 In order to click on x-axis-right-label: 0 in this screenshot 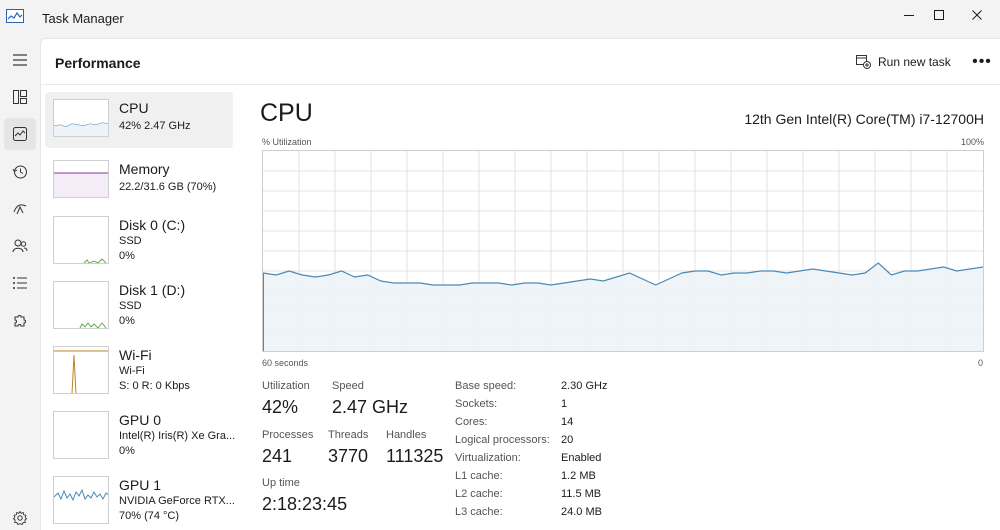, I will do `click(981, 363)`.